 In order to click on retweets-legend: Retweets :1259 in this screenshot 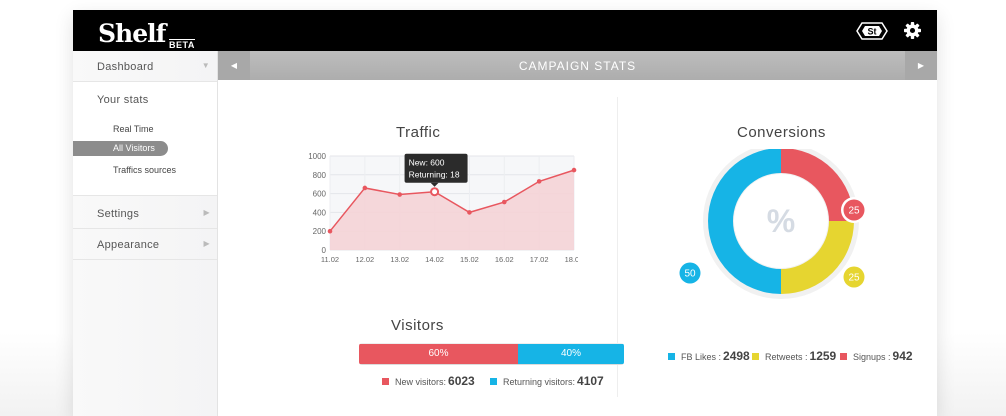, I will do `click(794, 356)`.